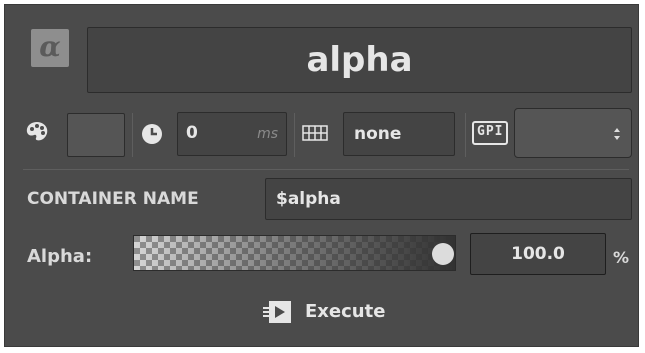 The height and width of the screenshot is (353, 645). What do you see at coordinates (267, 134) in the screenshot?
I see `duration-unit: ms` at bounding box center [267, 134].